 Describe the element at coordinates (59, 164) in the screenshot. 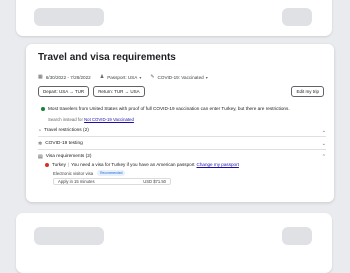

I see `visa-country: Turkey` at that location.